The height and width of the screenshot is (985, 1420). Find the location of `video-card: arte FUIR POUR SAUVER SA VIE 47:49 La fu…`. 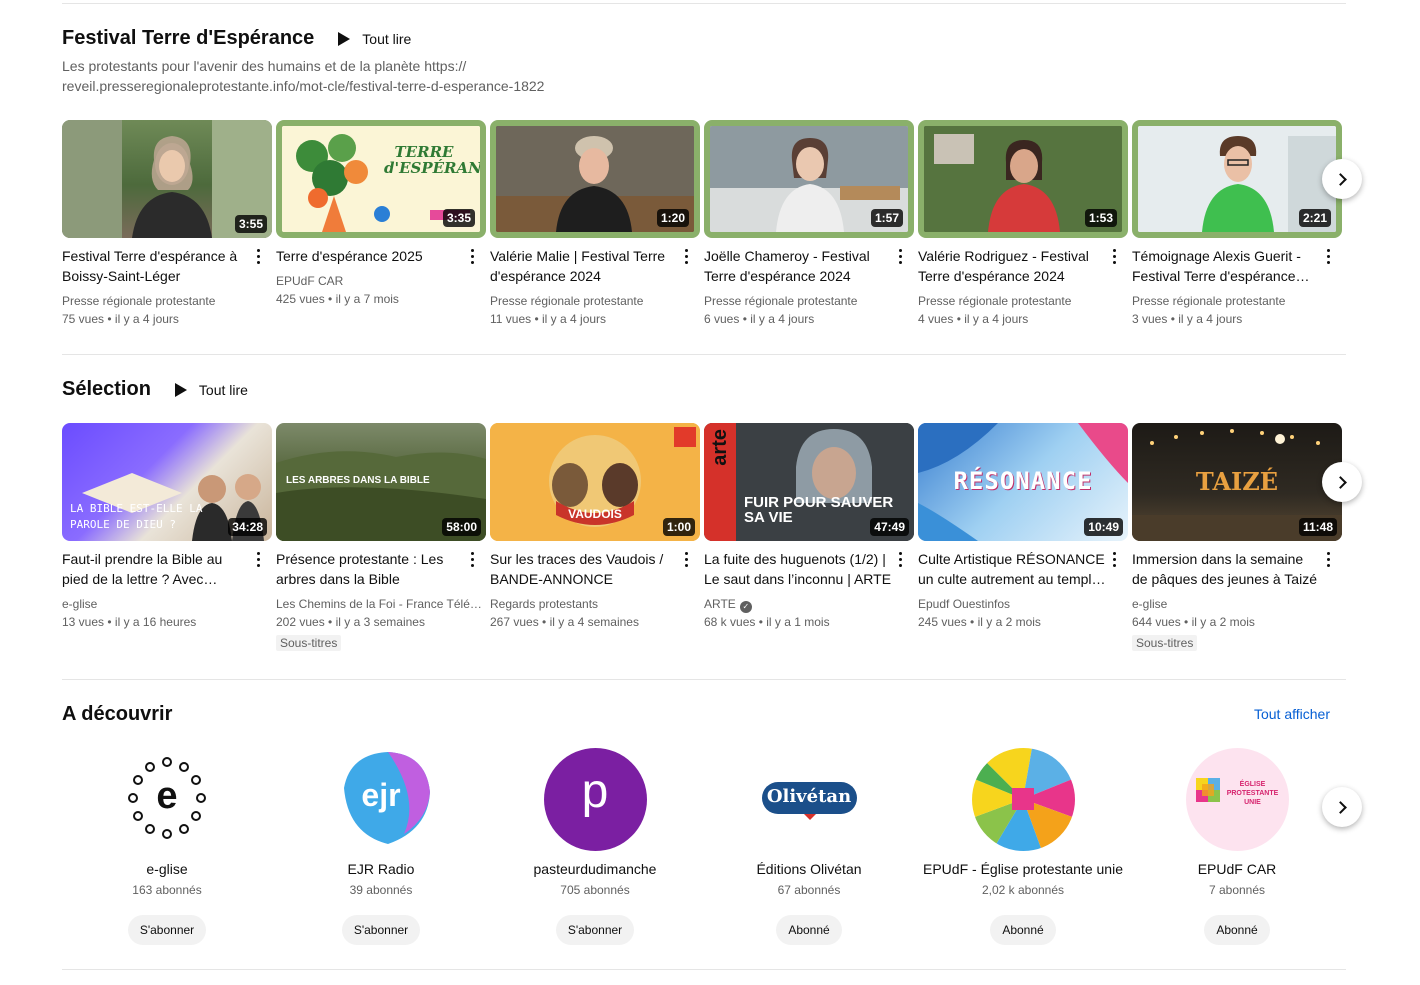

video-card: arte FUIR POUR SAUVER SA VIE 47:49 La fu… is located at coordinates (809, 527).